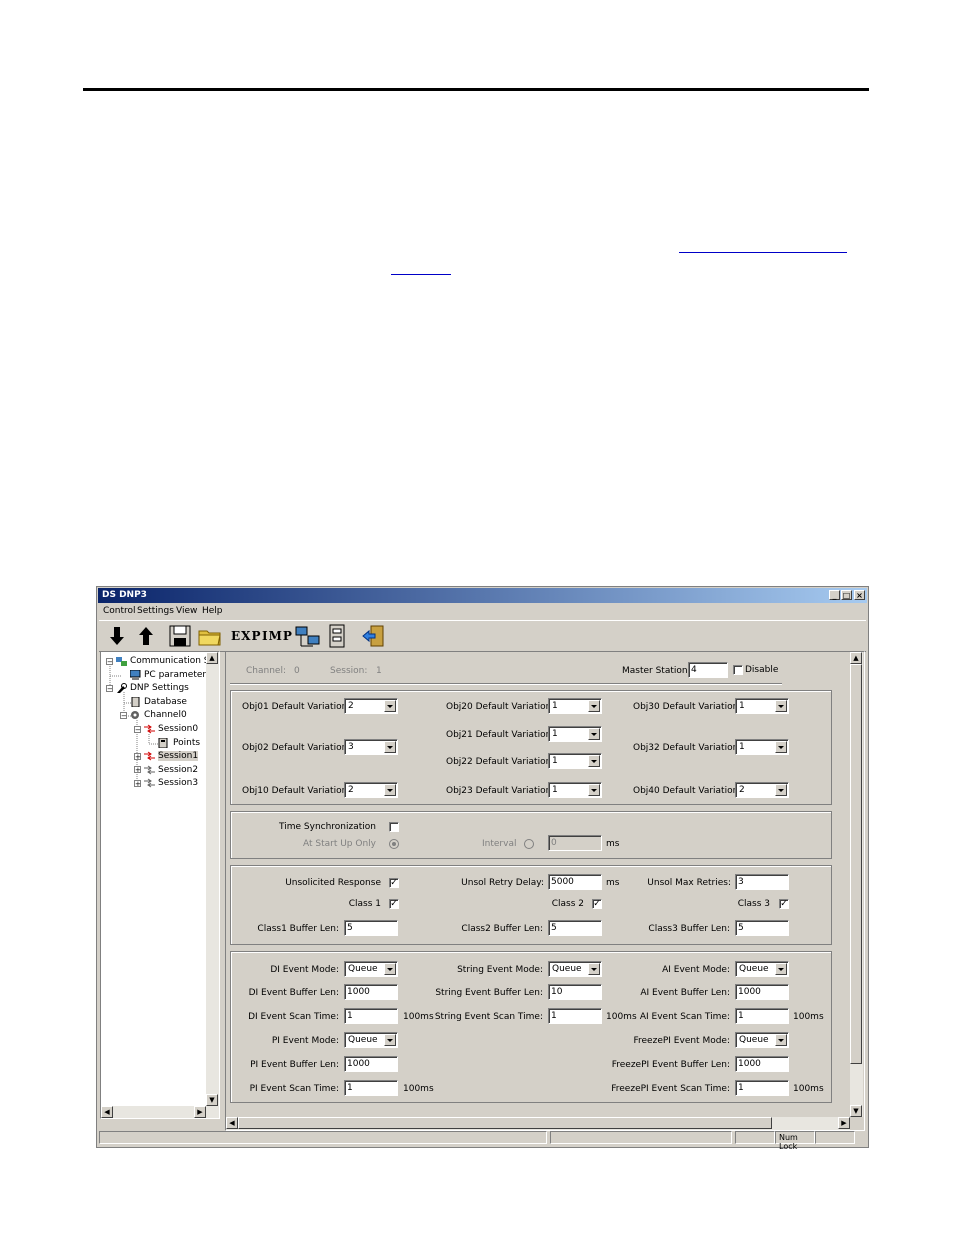 The image size is (954, 1235). Describe the element at coordinates (575, 928) in the screenshot. I see `class2-buffer-input: 5` at that location.